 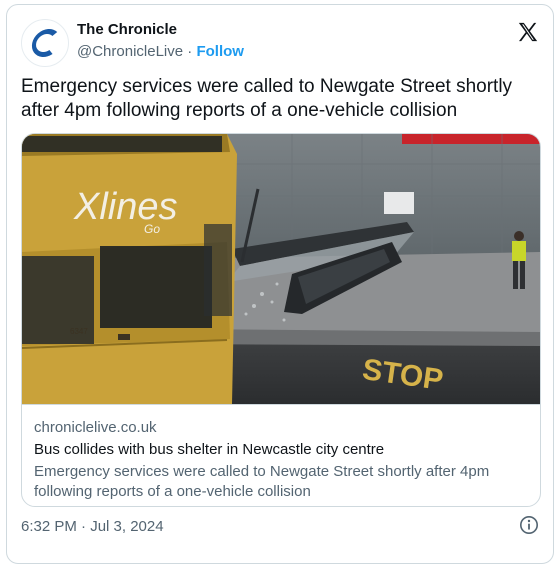 I want to click on bus-brand-text: Xlines, so click(x=125, y=207).